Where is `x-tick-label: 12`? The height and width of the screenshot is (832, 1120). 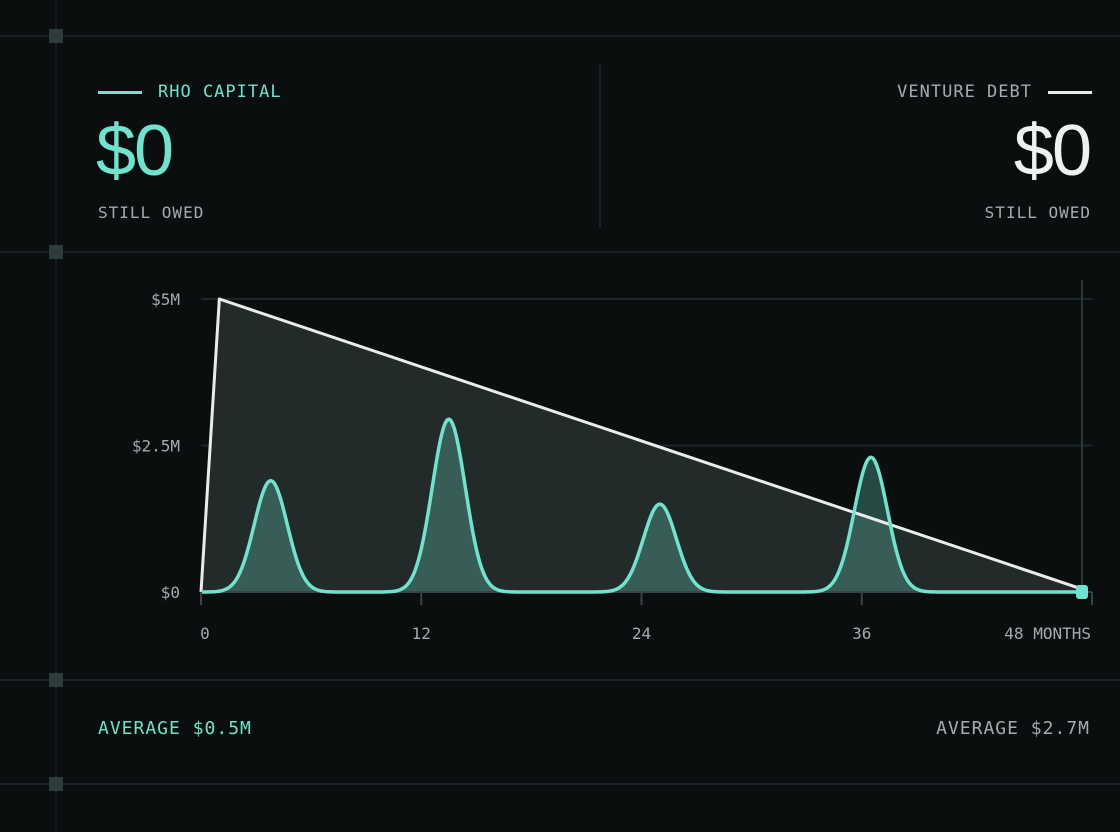
x-tick-label: 12 is located at coordinates (421, 633).